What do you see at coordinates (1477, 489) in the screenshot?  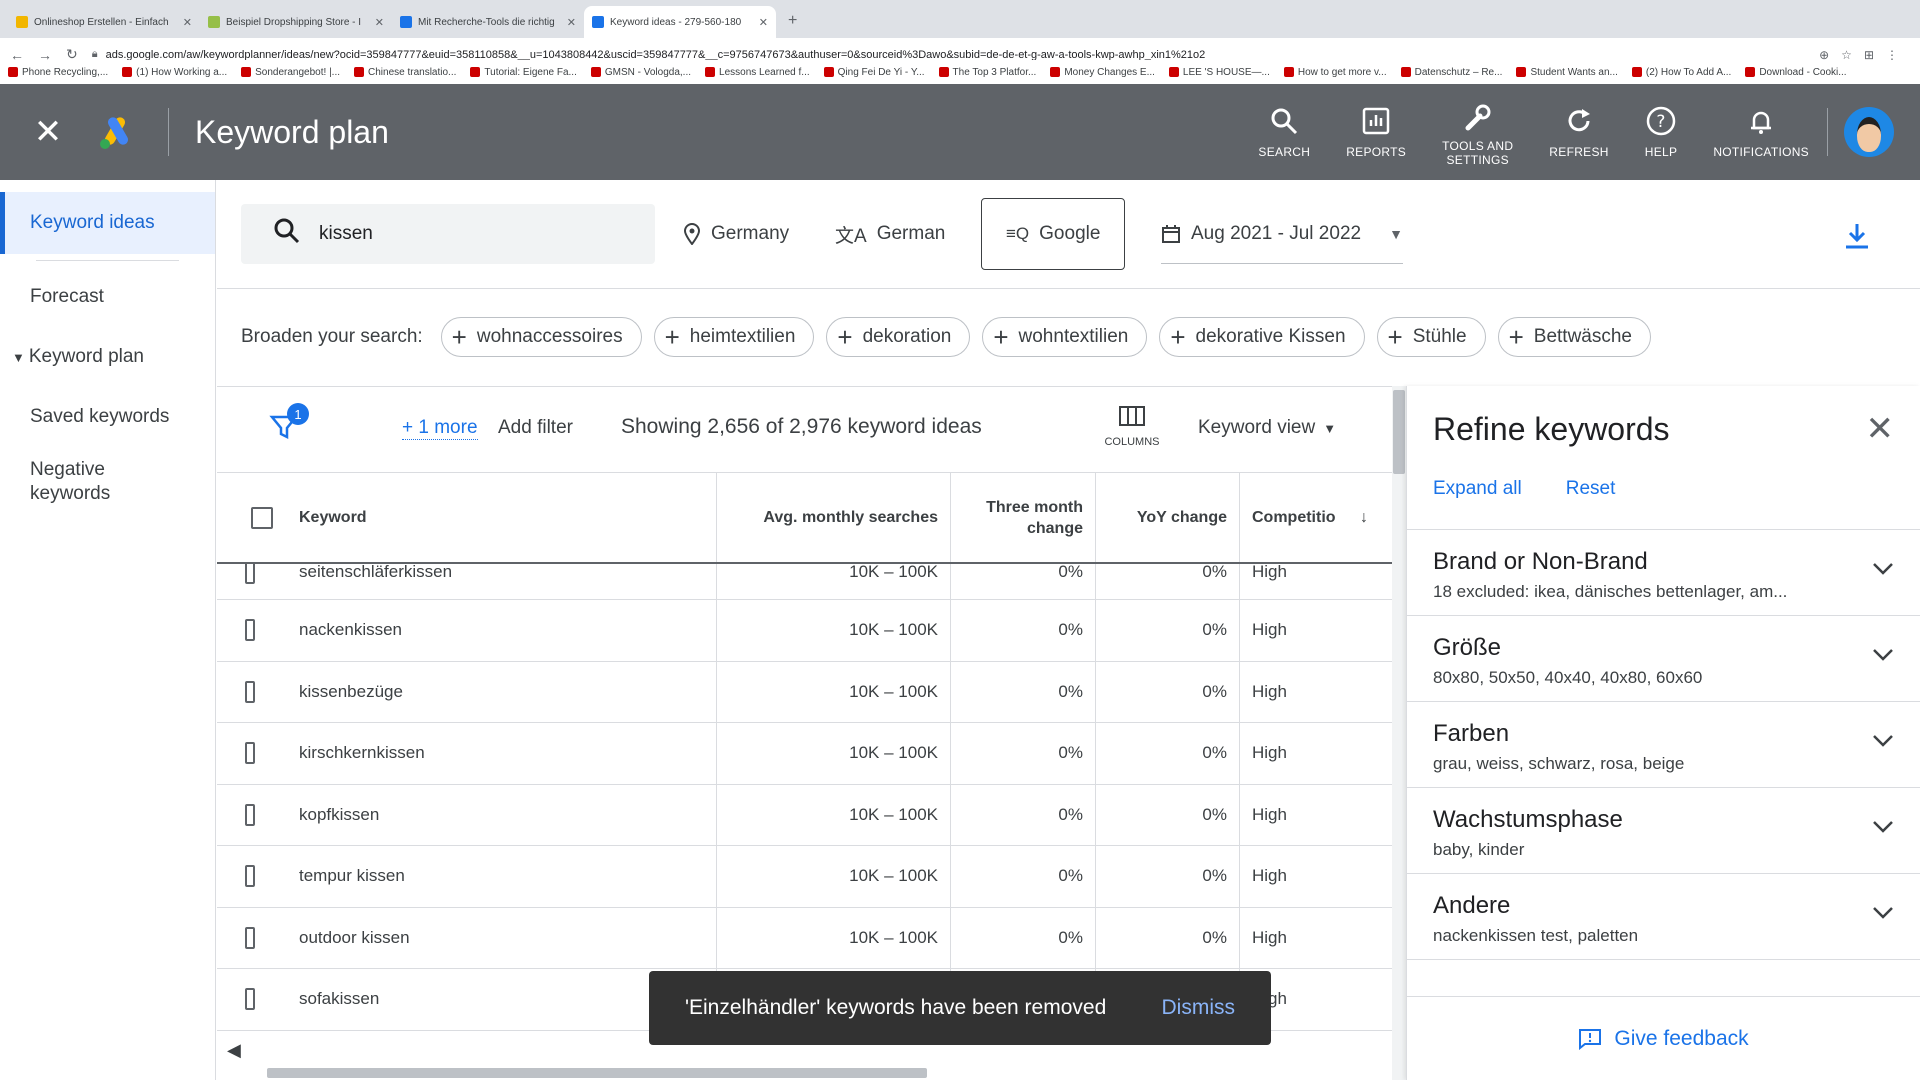 I see `expand-all-link: Expand all` at bounding box center [1477, 489].